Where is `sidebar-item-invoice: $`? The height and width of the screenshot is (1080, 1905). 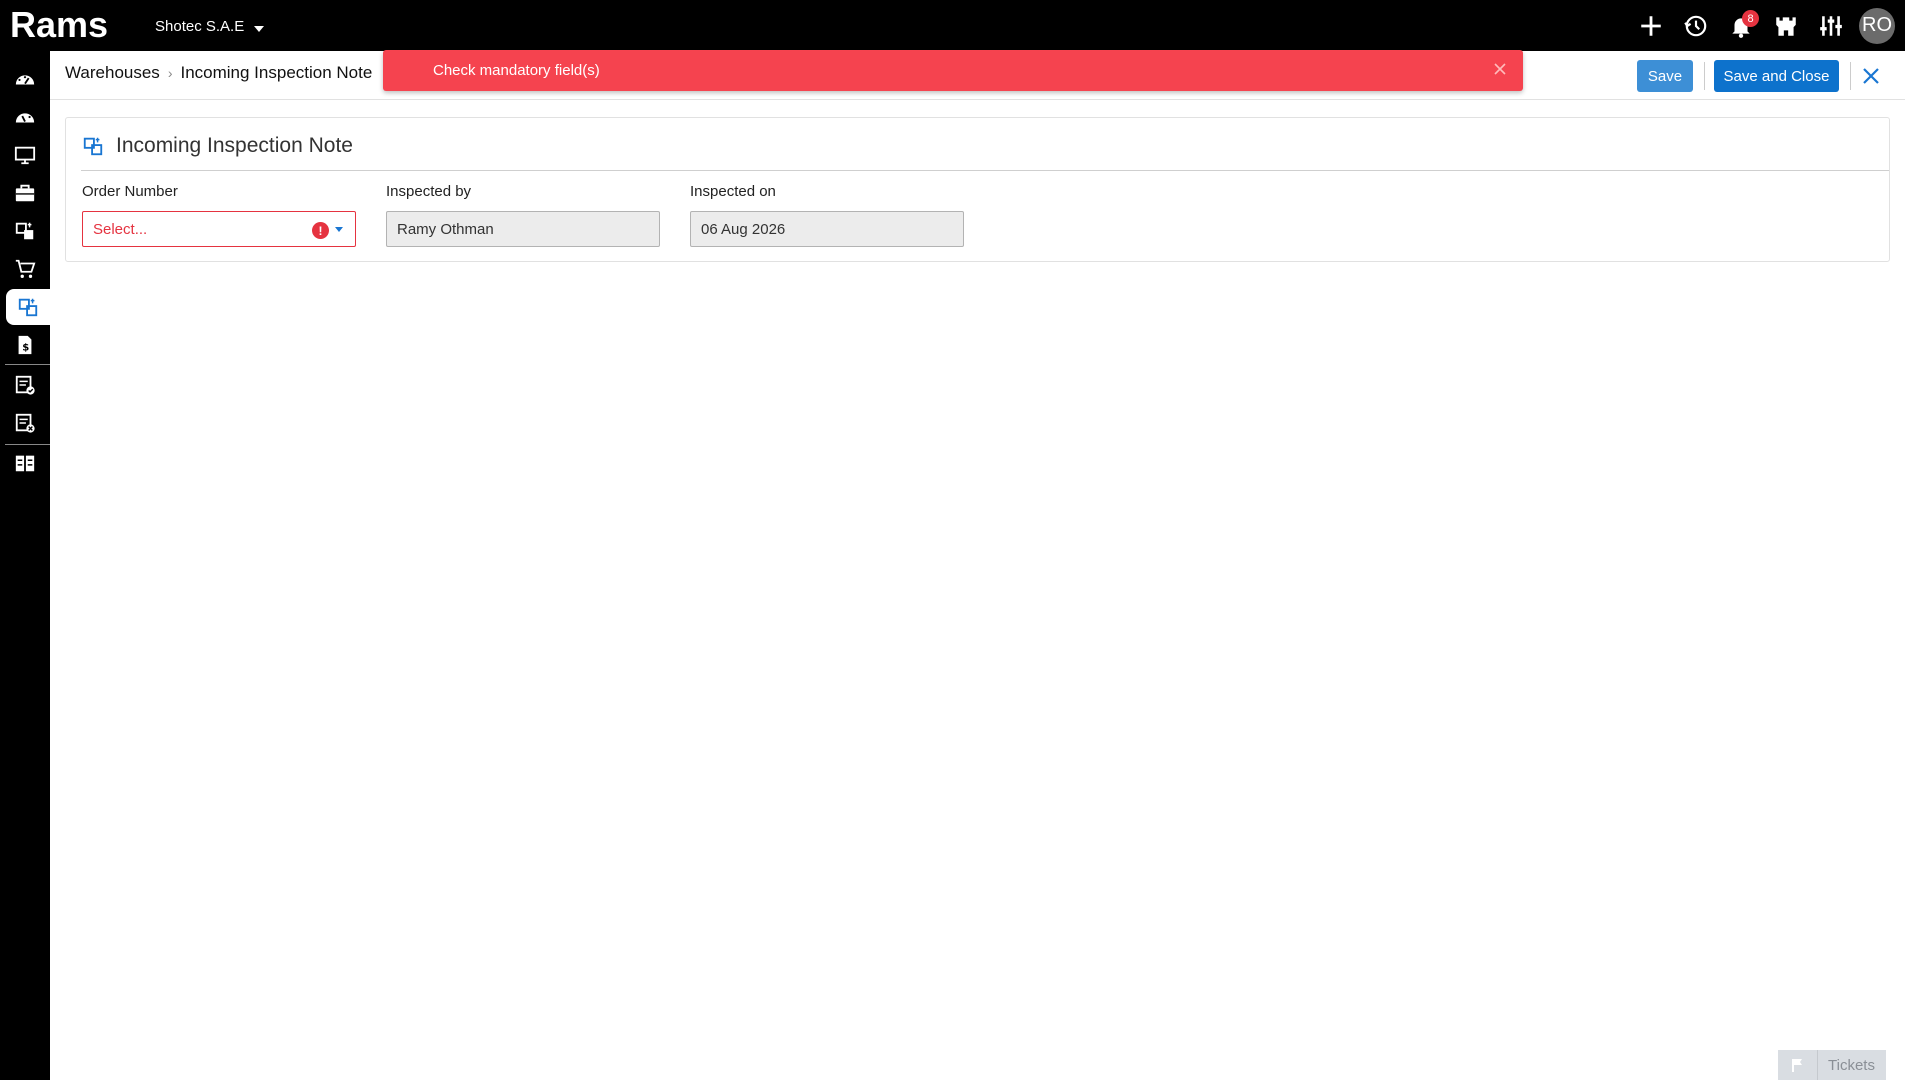
sidebar-item-invoice: $ is located at coordinates (25, 345).